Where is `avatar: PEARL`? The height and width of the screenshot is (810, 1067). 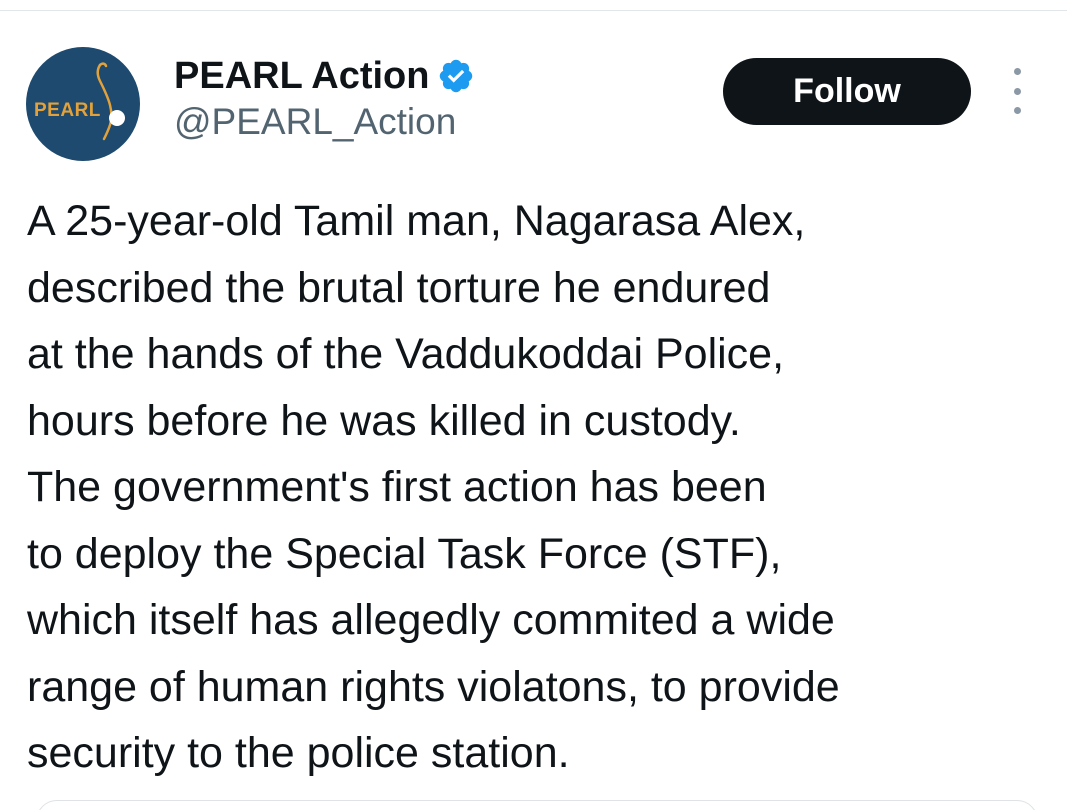
avatar: PEARL is located at coordinates (83, 104).